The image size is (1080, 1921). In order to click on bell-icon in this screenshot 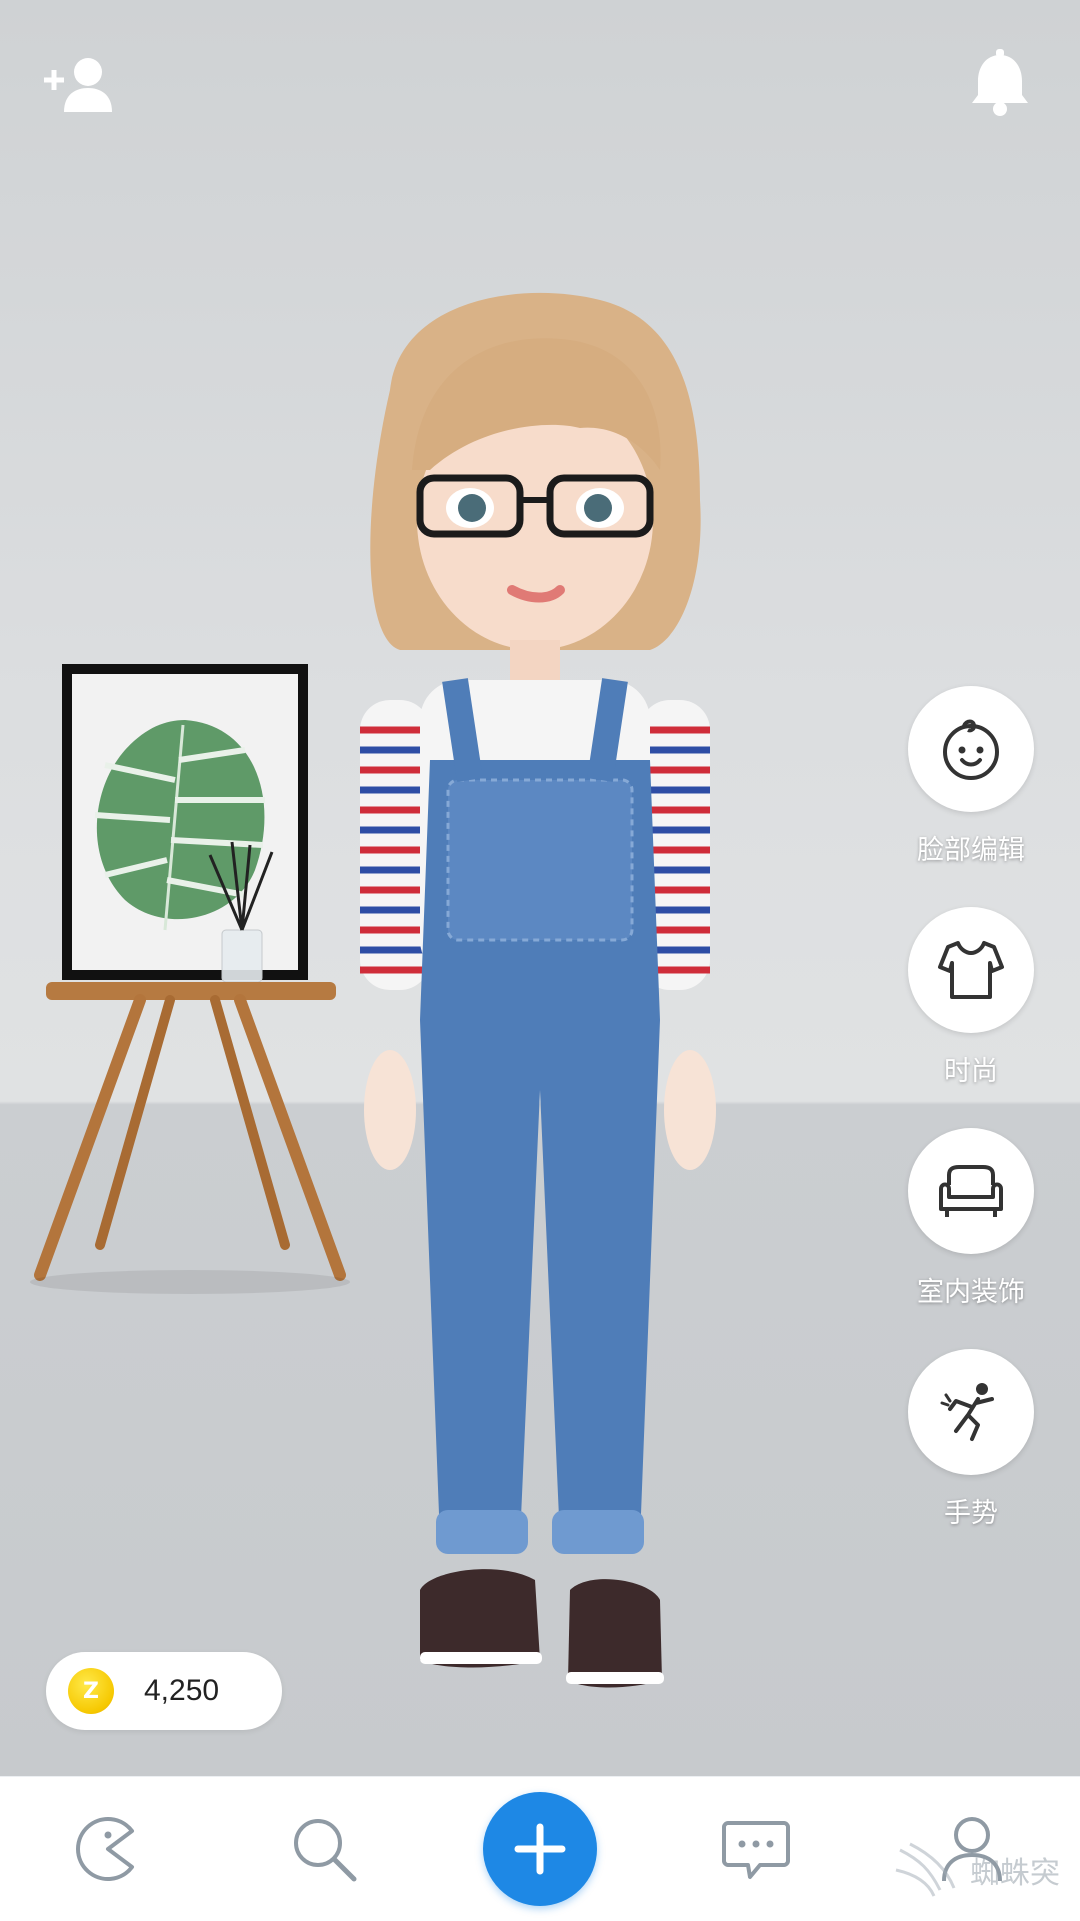, I will do `click(1000, 82)`.